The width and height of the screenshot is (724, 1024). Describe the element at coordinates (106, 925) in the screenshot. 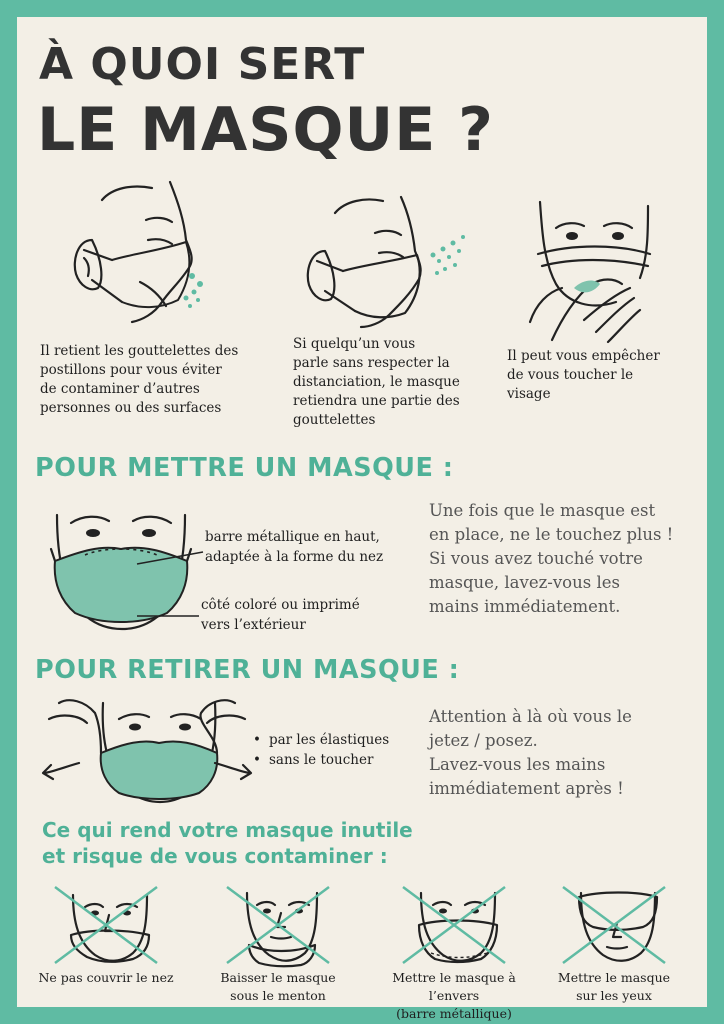

I see `nose-uncovered-icon` at that location.